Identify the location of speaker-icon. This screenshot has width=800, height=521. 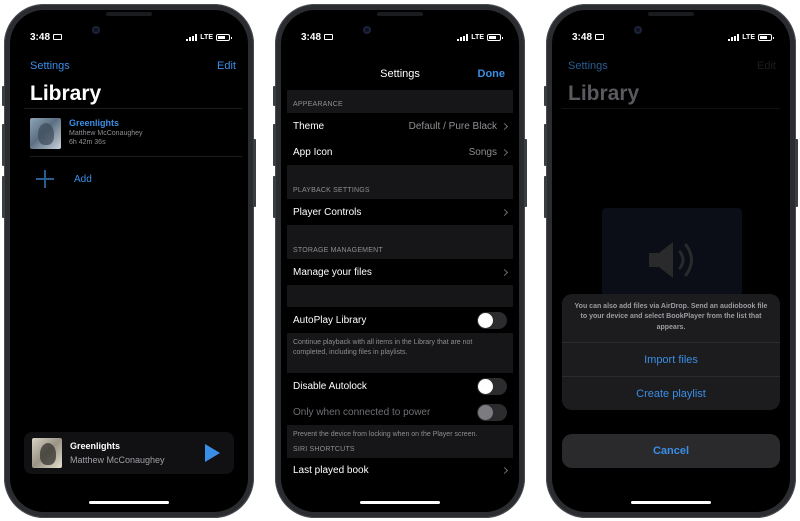
(671, 260).